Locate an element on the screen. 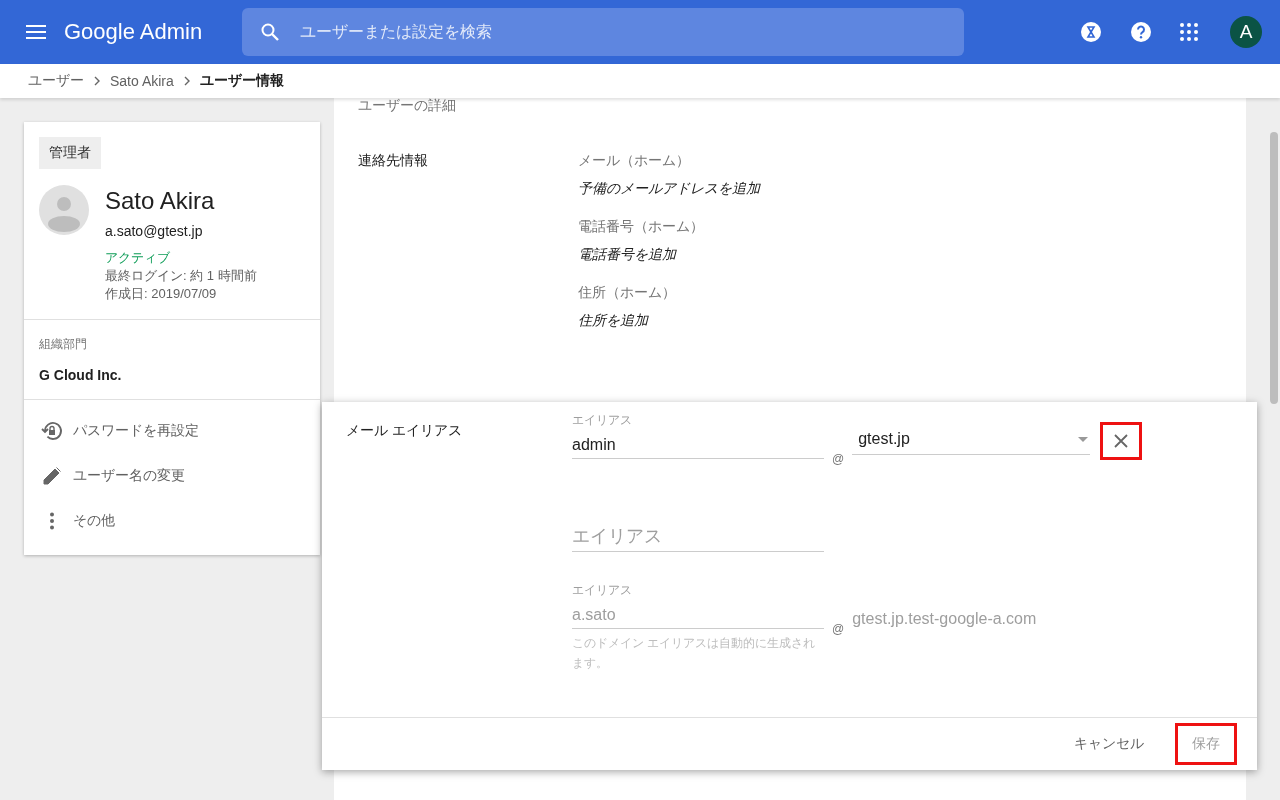 The height and width of the screenshot is (800, 1280). close-icon is located at coordinates (1121, 441).